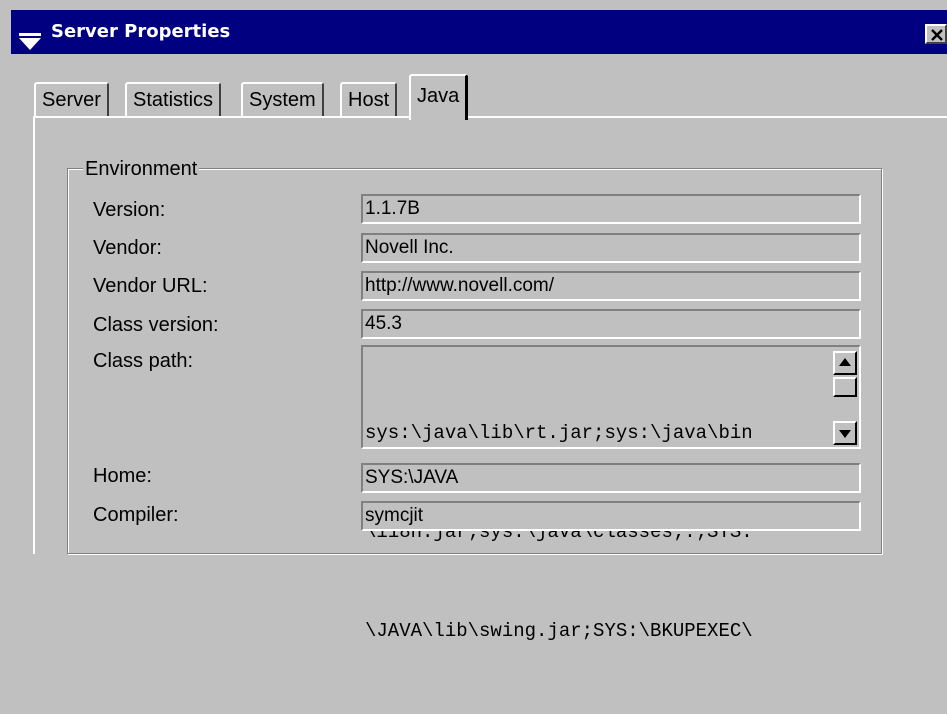 The width and height of the screenshot is (947, 714). I want to click on scroll-up-button, so click(845, 363).